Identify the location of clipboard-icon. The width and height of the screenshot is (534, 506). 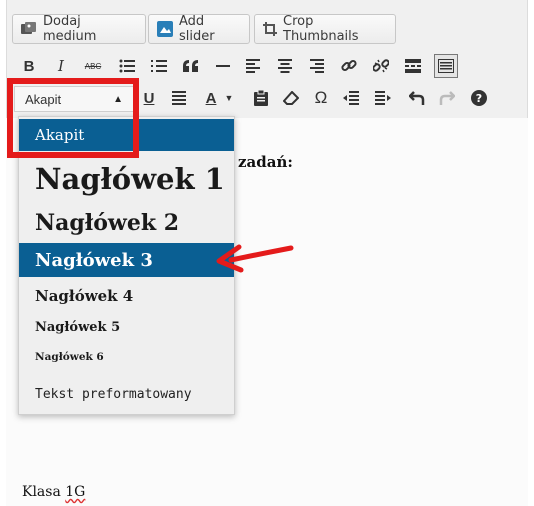
(261, 98).